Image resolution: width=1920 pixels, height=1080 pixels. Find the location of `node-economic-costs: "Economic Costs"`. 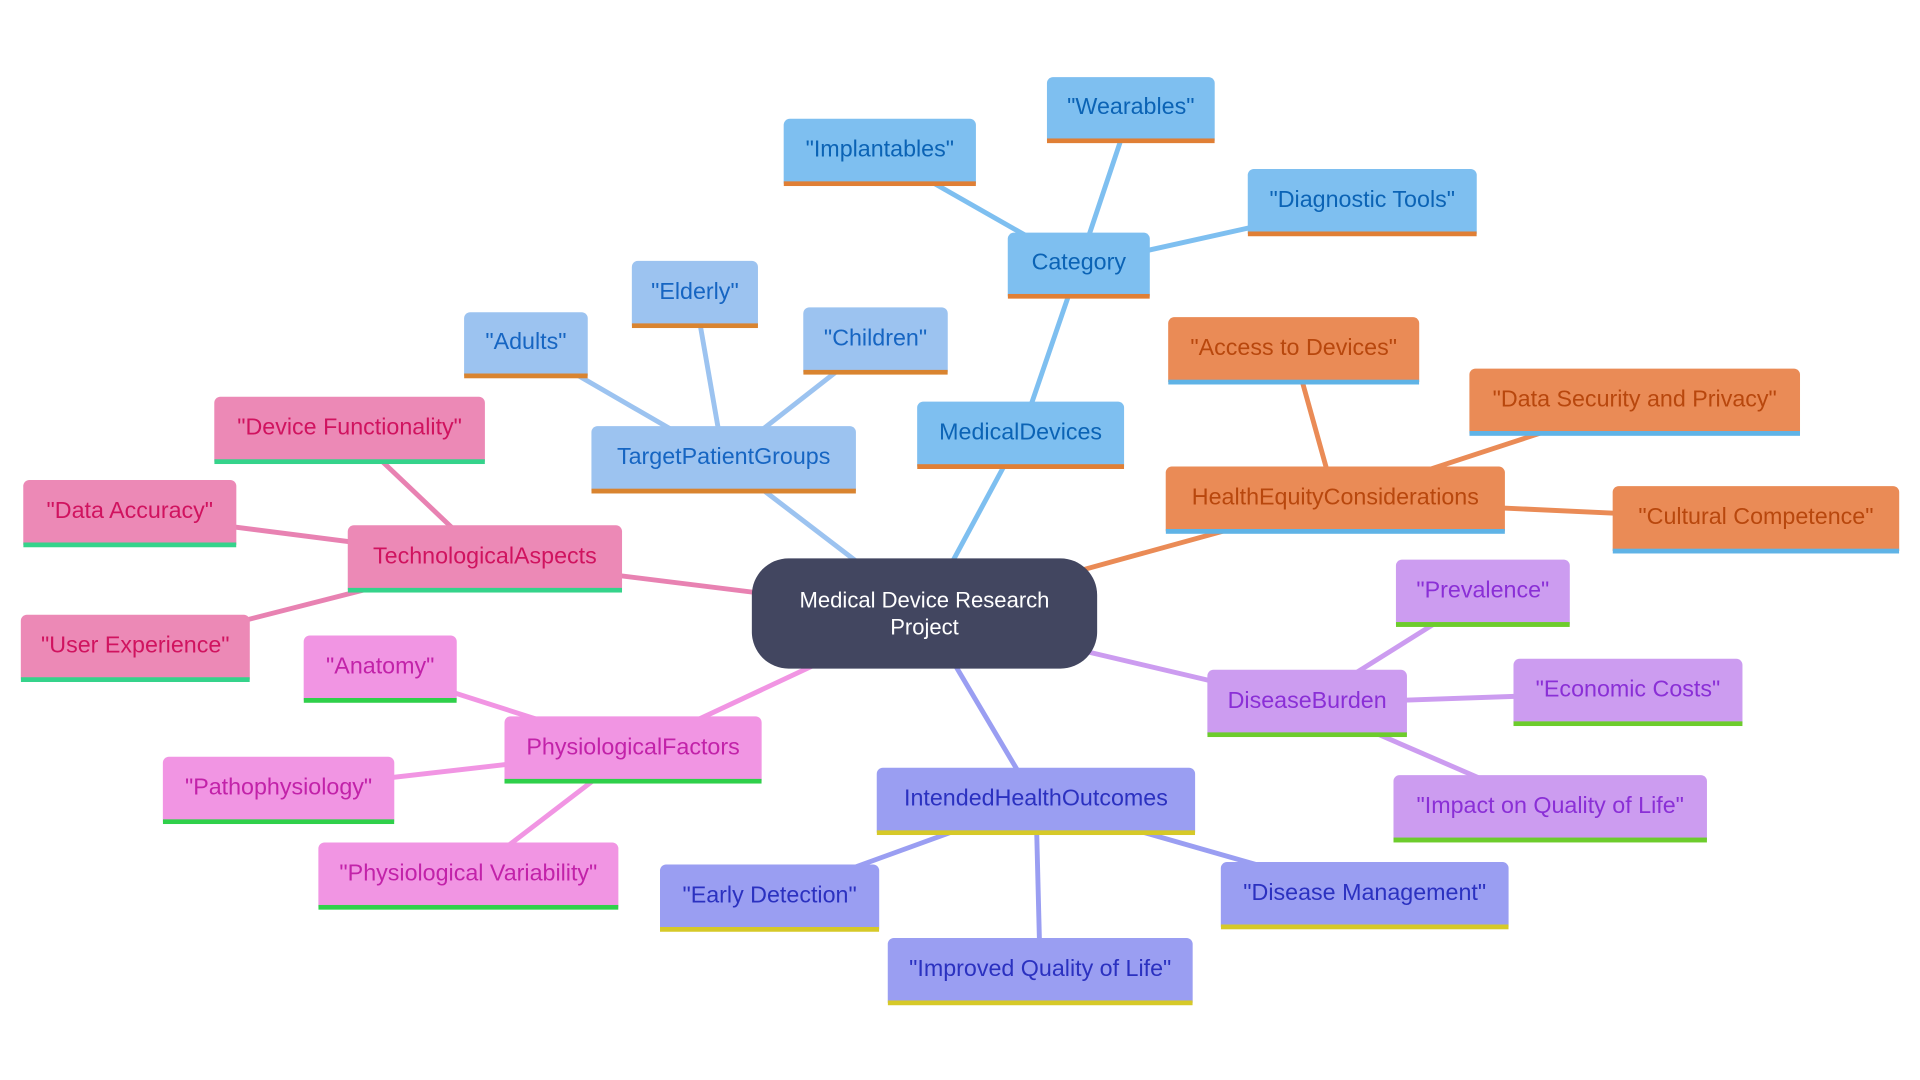

node-economic-costs: "Economic Costs" is located at coordinates (1628, 692).